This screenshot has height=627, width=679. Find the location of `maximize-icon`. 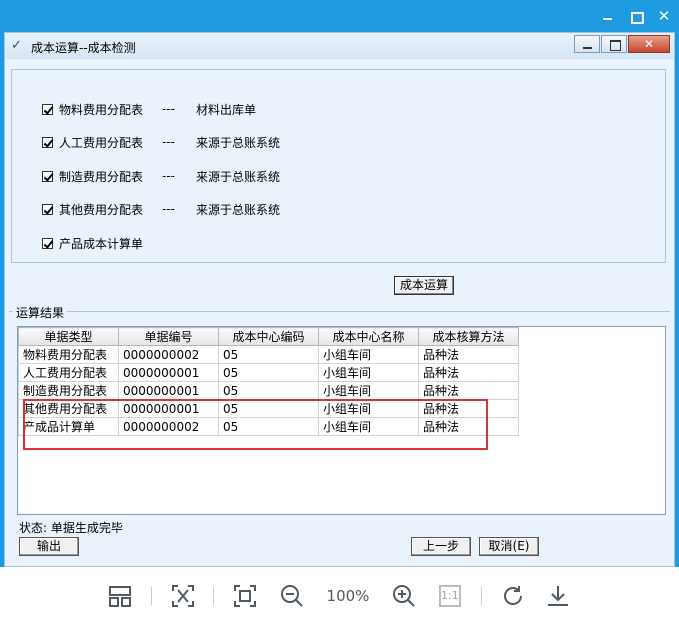

maximize-icon is located at coordinates (636, 16).